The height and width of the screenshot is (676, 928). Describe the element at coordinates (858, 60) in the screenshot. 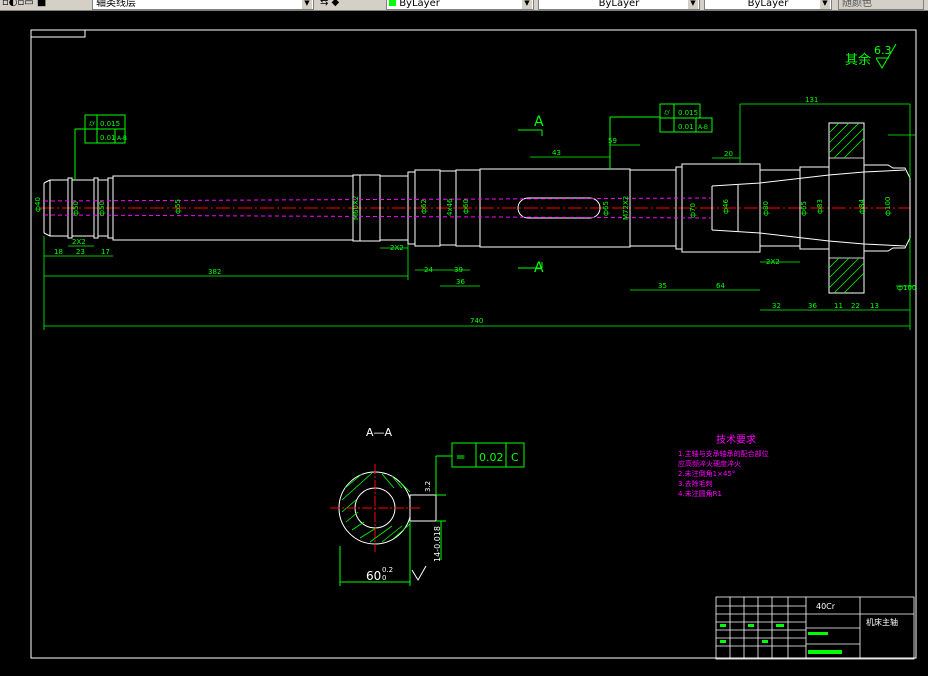

I see `roughness-label: 其余` at that location.